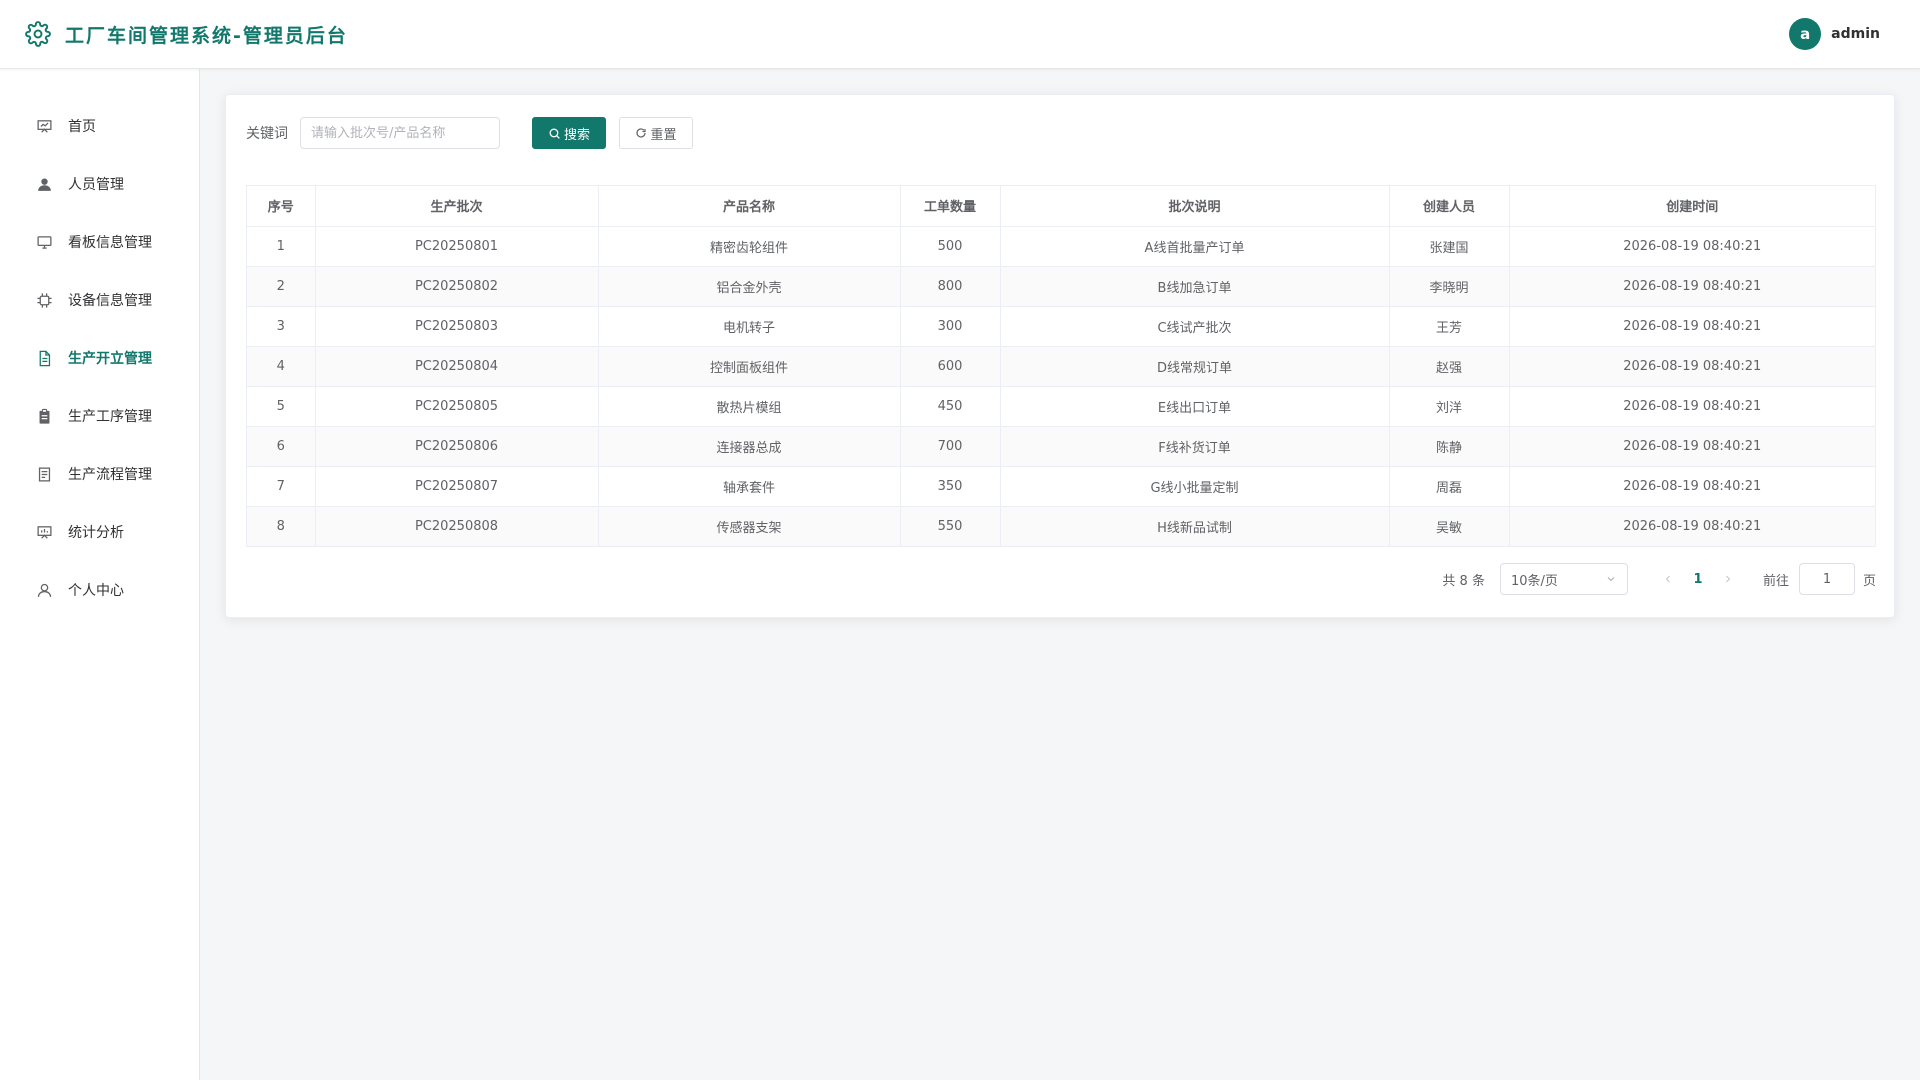  I want to click on sidebar-item-production-open: 生产开立管理, so click(99, 358).